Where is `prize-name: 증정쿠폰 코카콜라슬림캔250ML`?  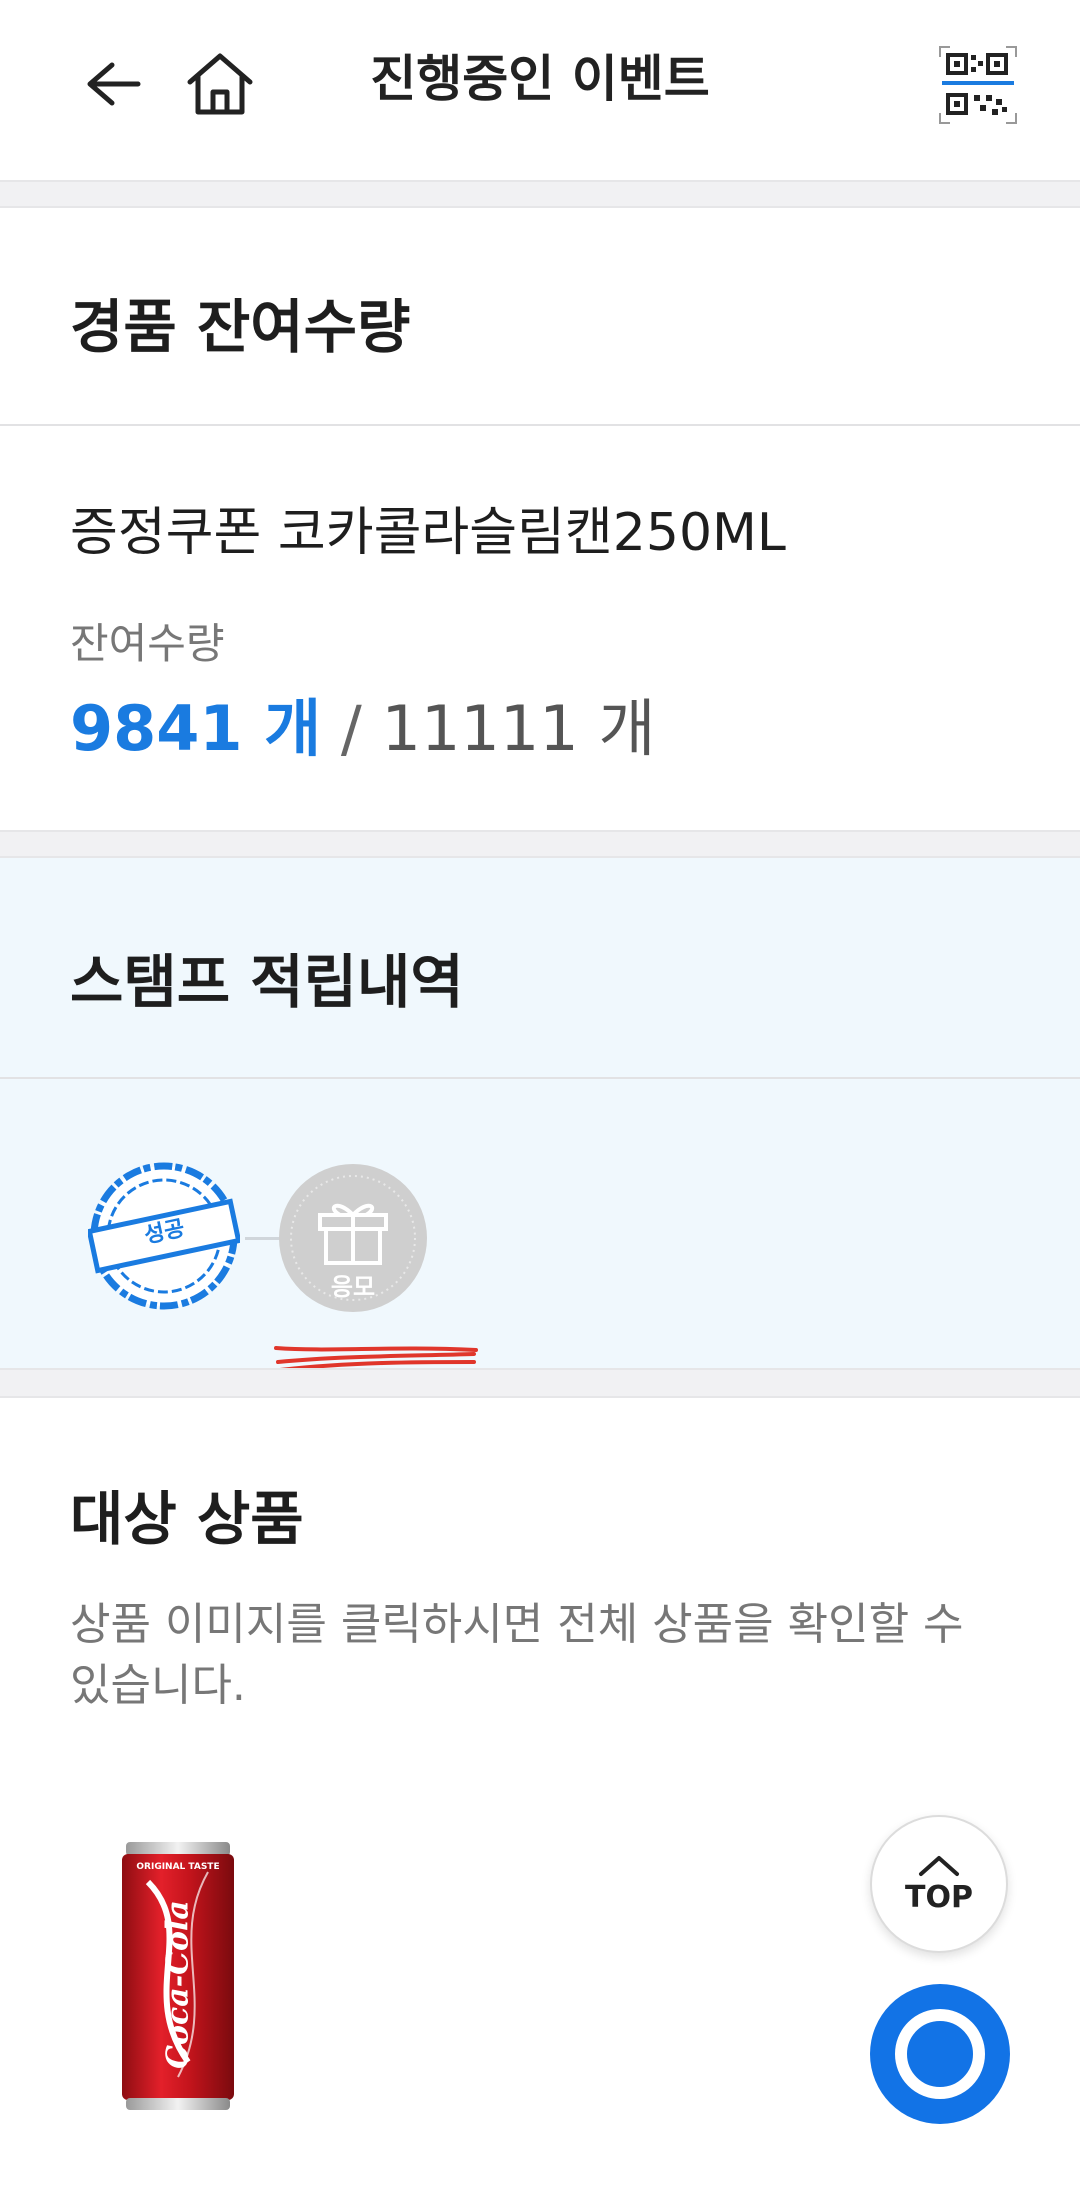 prize-name: 증정쿠폰 코카콜라슬림캔250ML is located at coordinates (428, 533).